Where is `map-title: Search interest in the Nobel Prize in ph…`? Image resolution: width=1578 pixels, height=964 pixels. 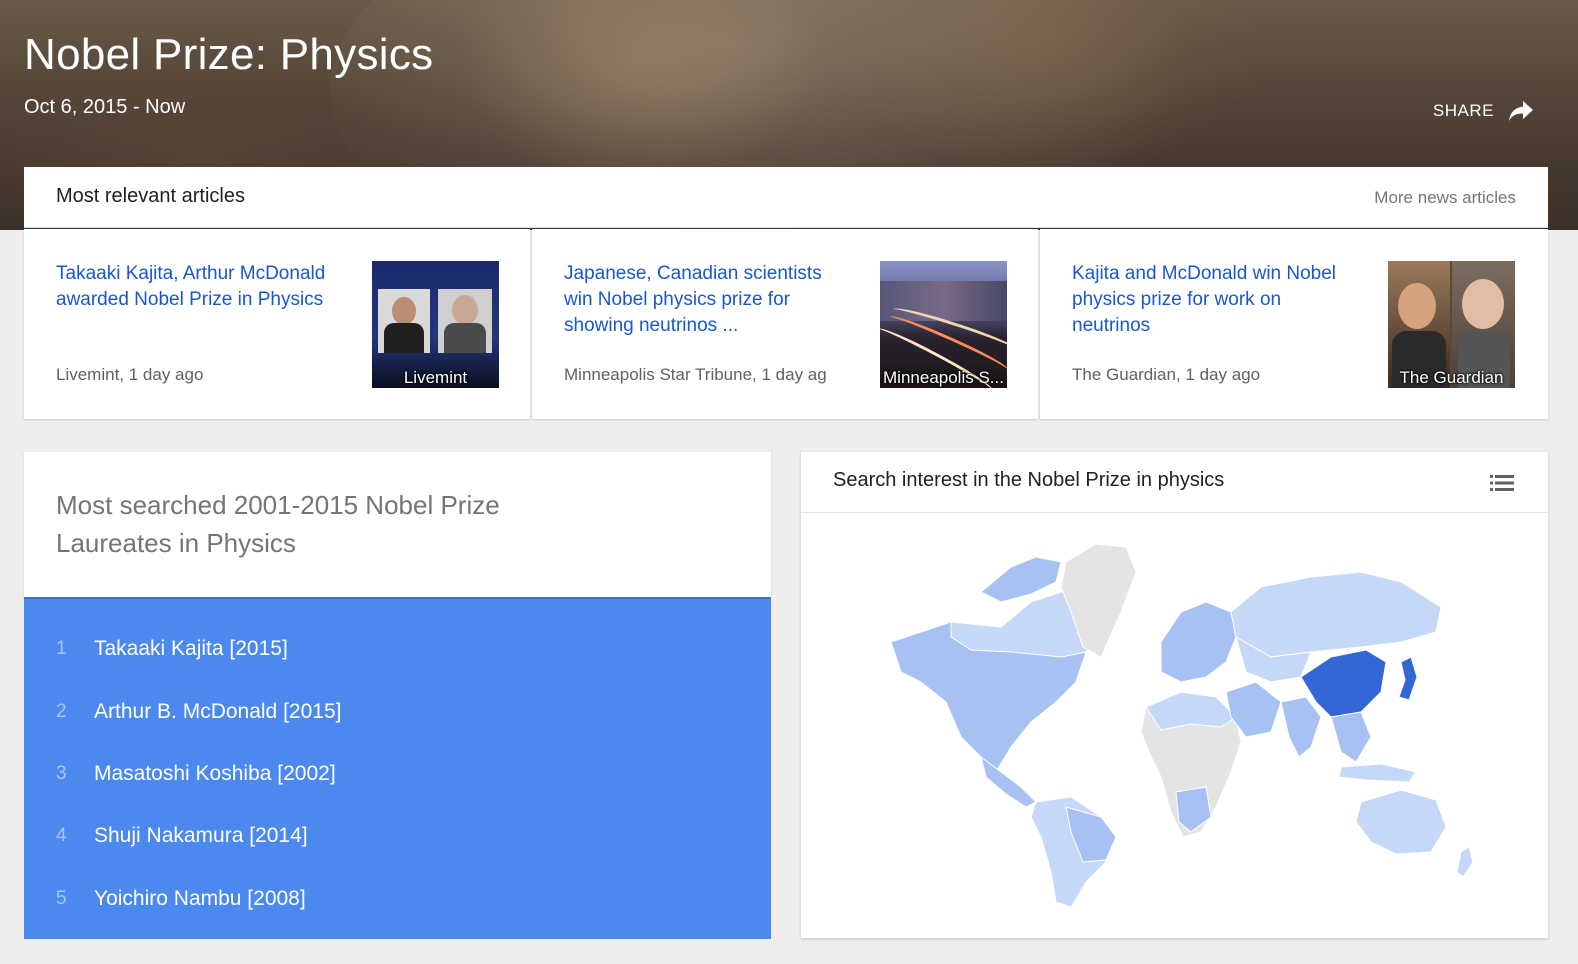
map-title: Search interest in the Nobel Prize in ph… is located at coordinates (1029, 480).